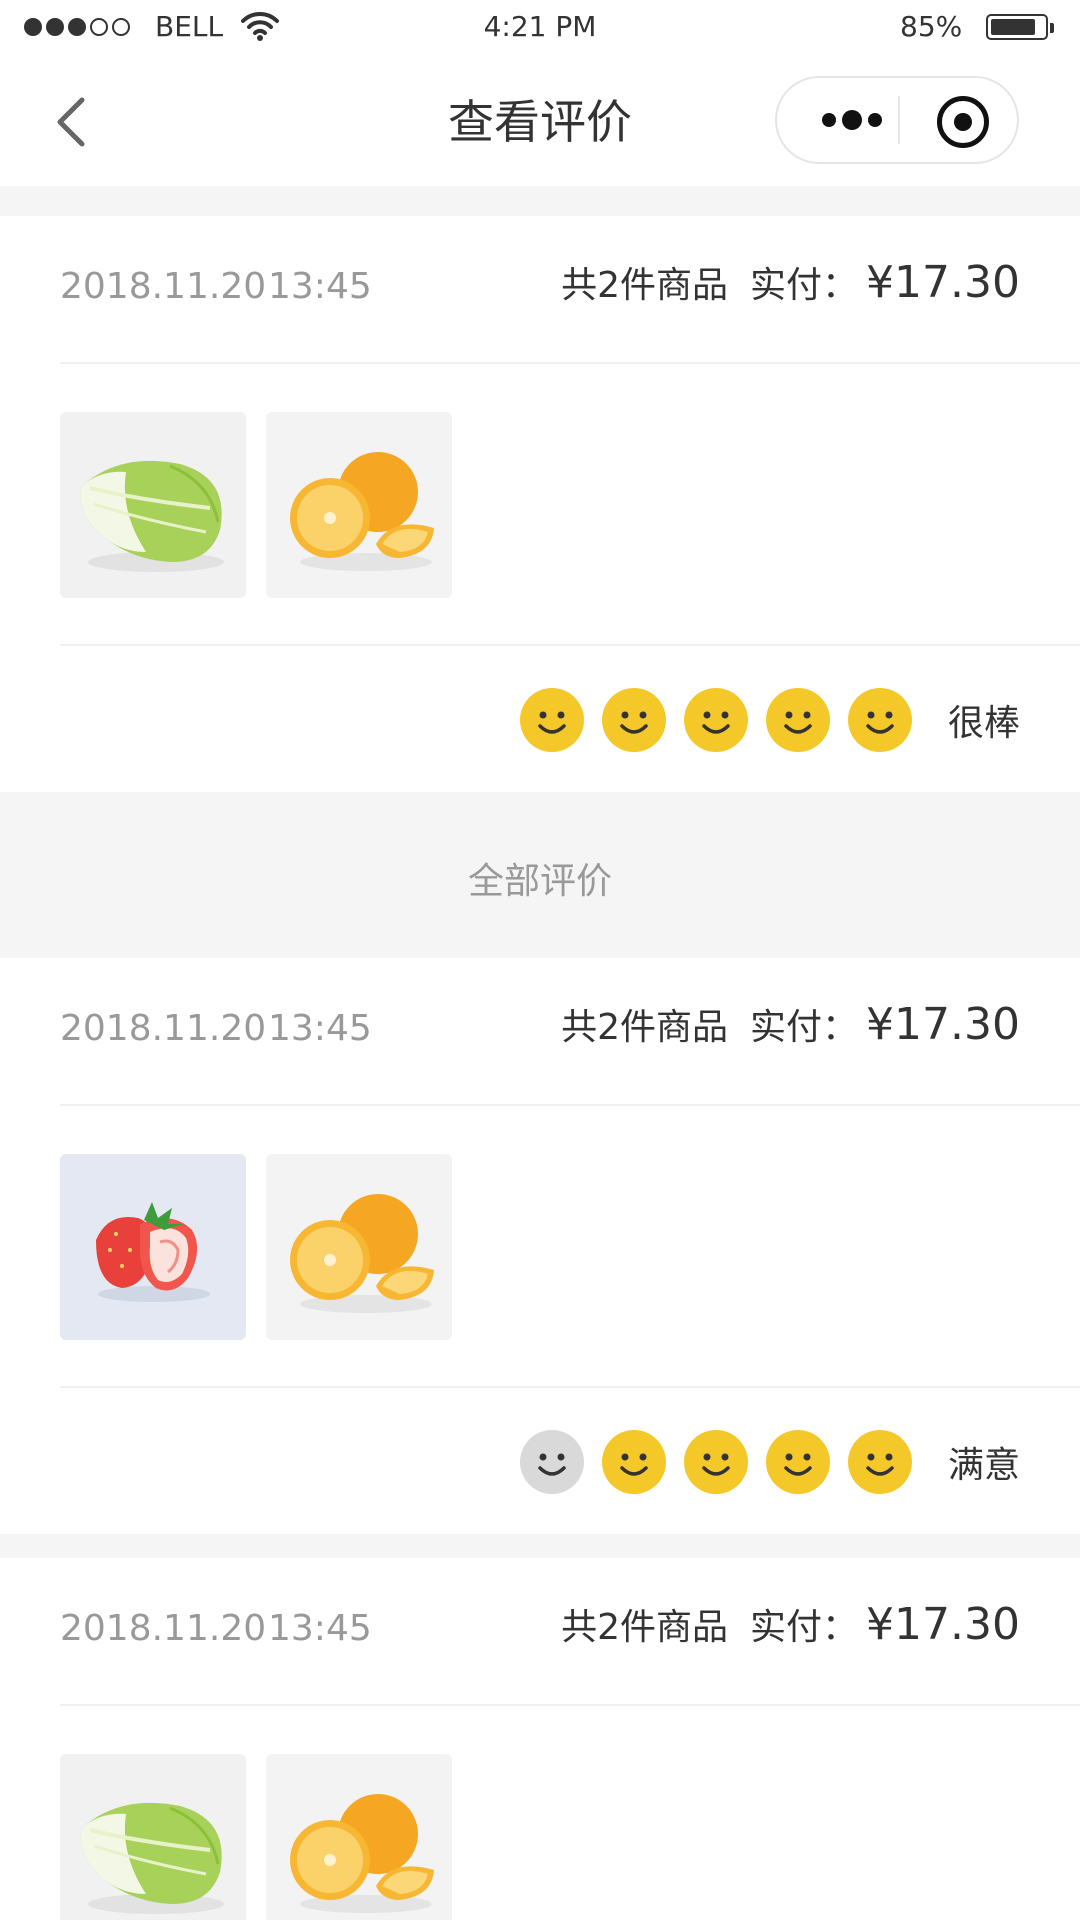 This screenshot has width=1080, height=1920. What do you see at coordinates (1013, 27) in the screenshot?
I see `battery-level` at bounding box center [1013, 27].